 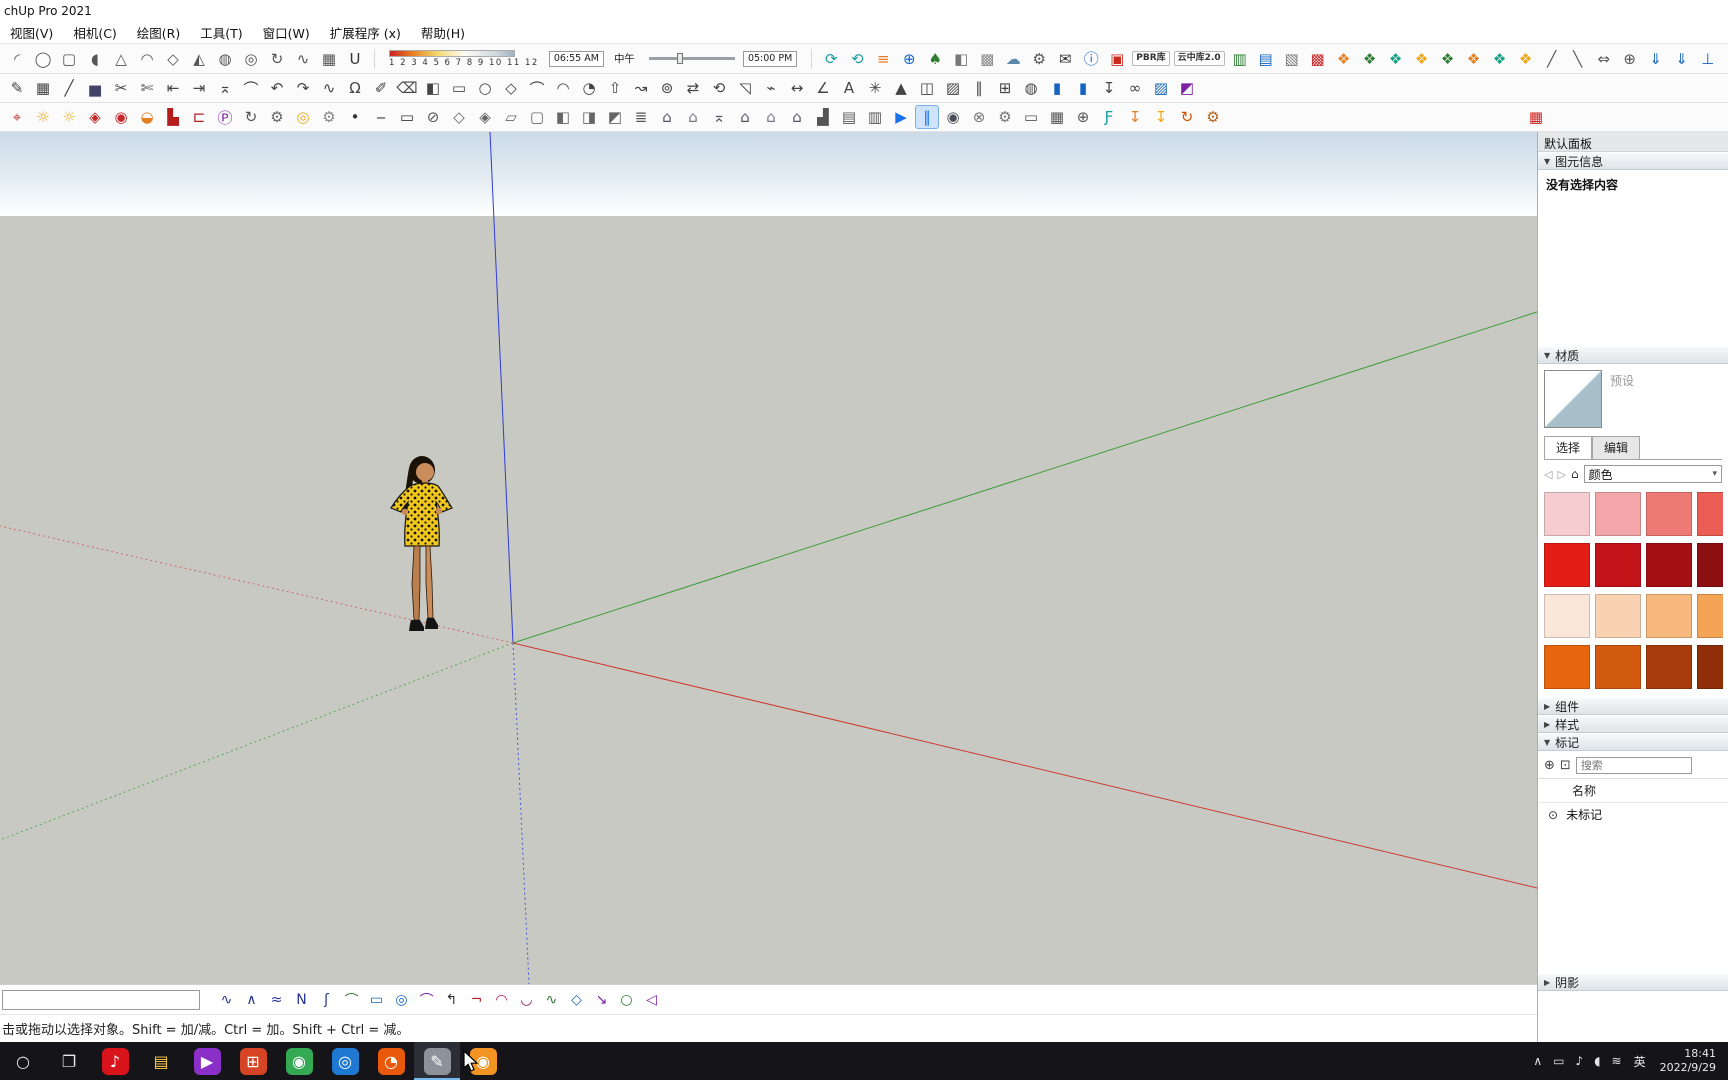 I want to click on pause-button: ‖, so click(x=927, y=117).